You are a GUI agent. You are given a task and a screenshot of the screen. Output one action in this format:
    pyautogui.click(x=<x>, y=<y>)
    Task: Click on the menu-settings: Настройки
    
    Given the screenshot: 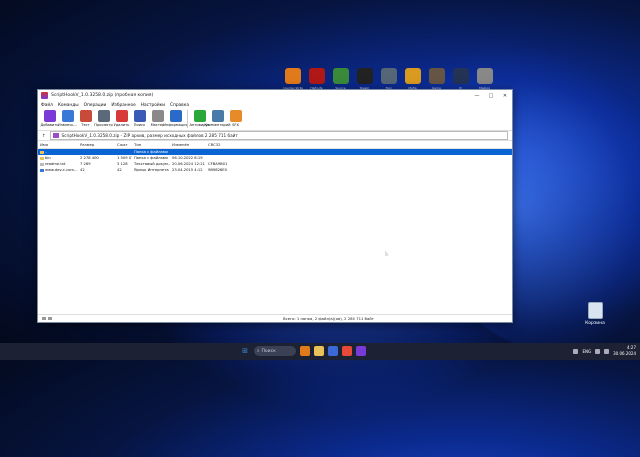 What is the action you would take?
    pyautogui.click(x=153, y=105)
    